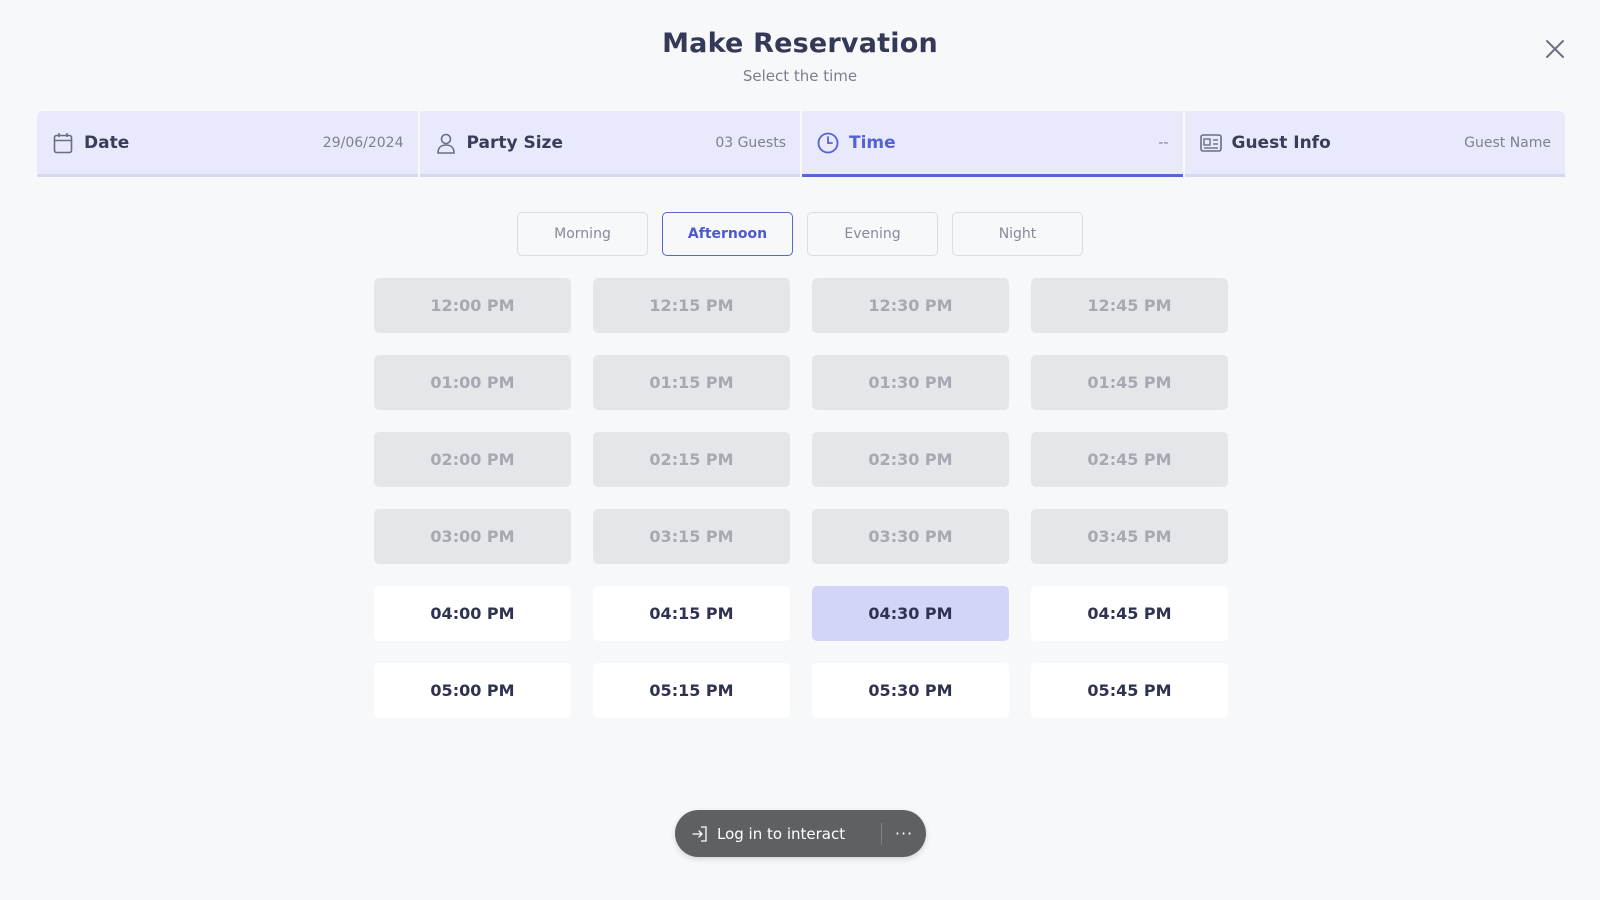 This screenshot has width=1600, height=900. Describe the element at coordinates (472, 305) in the screenshot. I see `time-slot: 12:00 PM` at that location.